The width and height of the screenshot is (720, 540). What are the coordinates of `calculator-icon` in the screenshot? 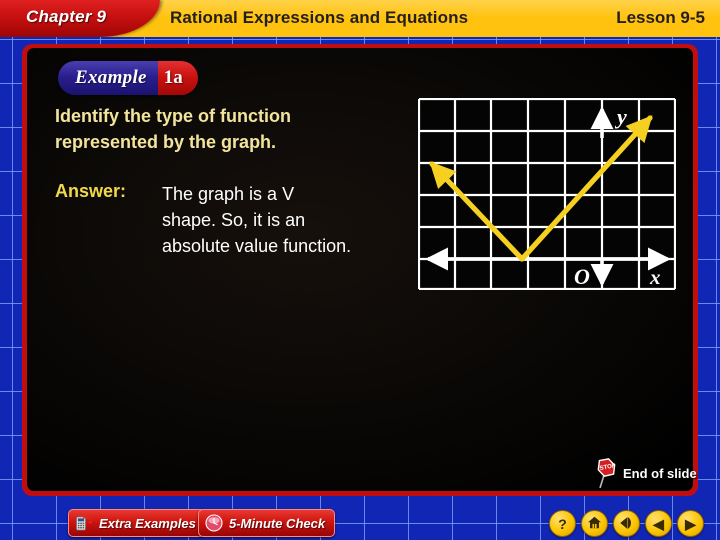 It's located at (84, 523).